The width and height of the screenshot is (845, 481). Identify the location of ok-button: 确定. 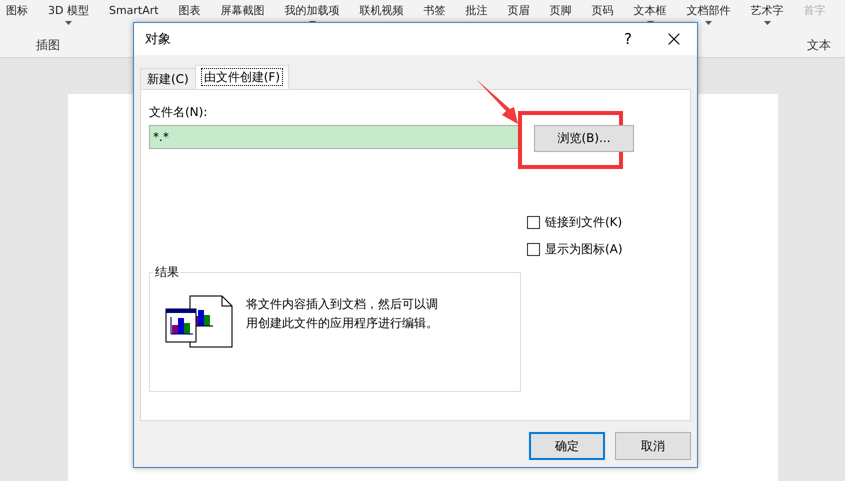
(567, 446).